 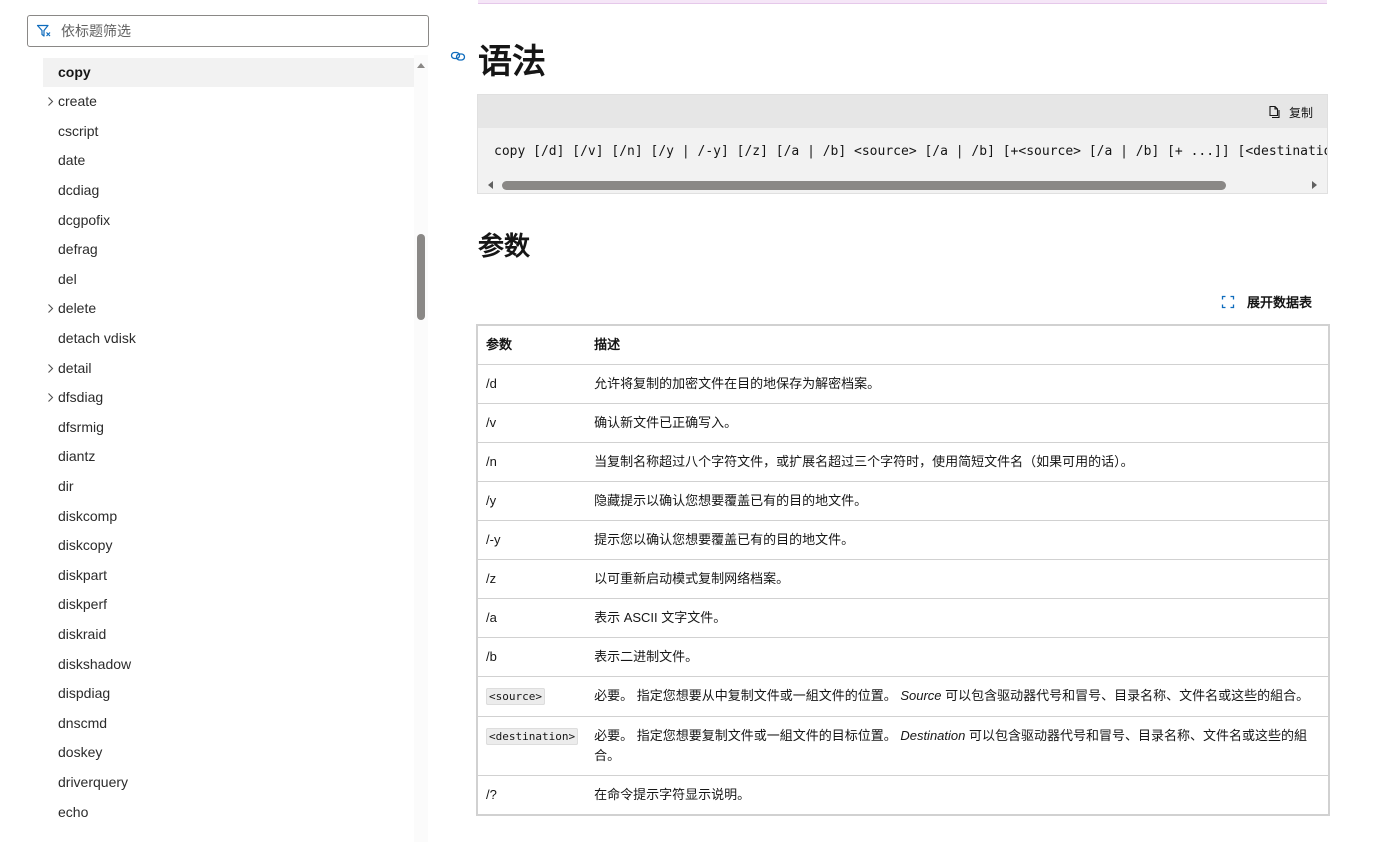 I want to click on toc-item-label: dfsrmig, so click(x=81, y=426).